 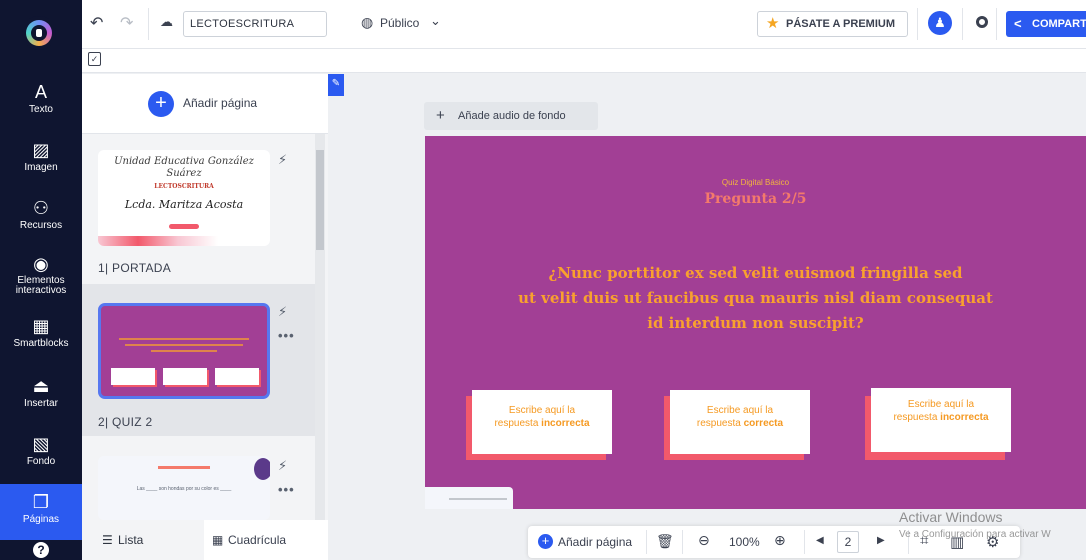 What do you see at coordinates (848, 542) in the screenshot?
I see `page-number-input: 2` at bounding box center [848, 542].